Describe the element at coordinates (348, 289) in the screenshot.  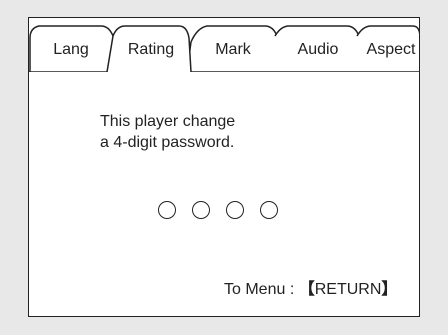
I see `return-key-label: RETURN` at that location.